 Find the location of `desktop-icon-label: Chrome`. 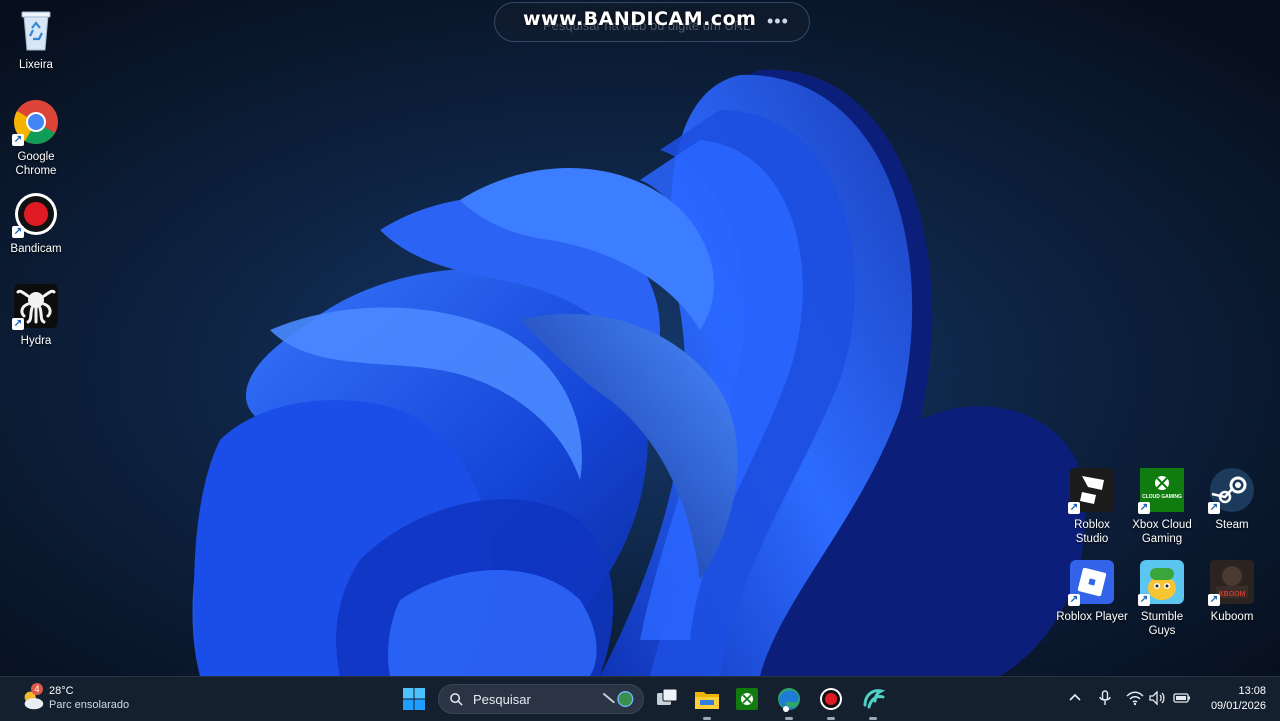

desktop-icon-label: Chrome is located at coordinates (36, 171).